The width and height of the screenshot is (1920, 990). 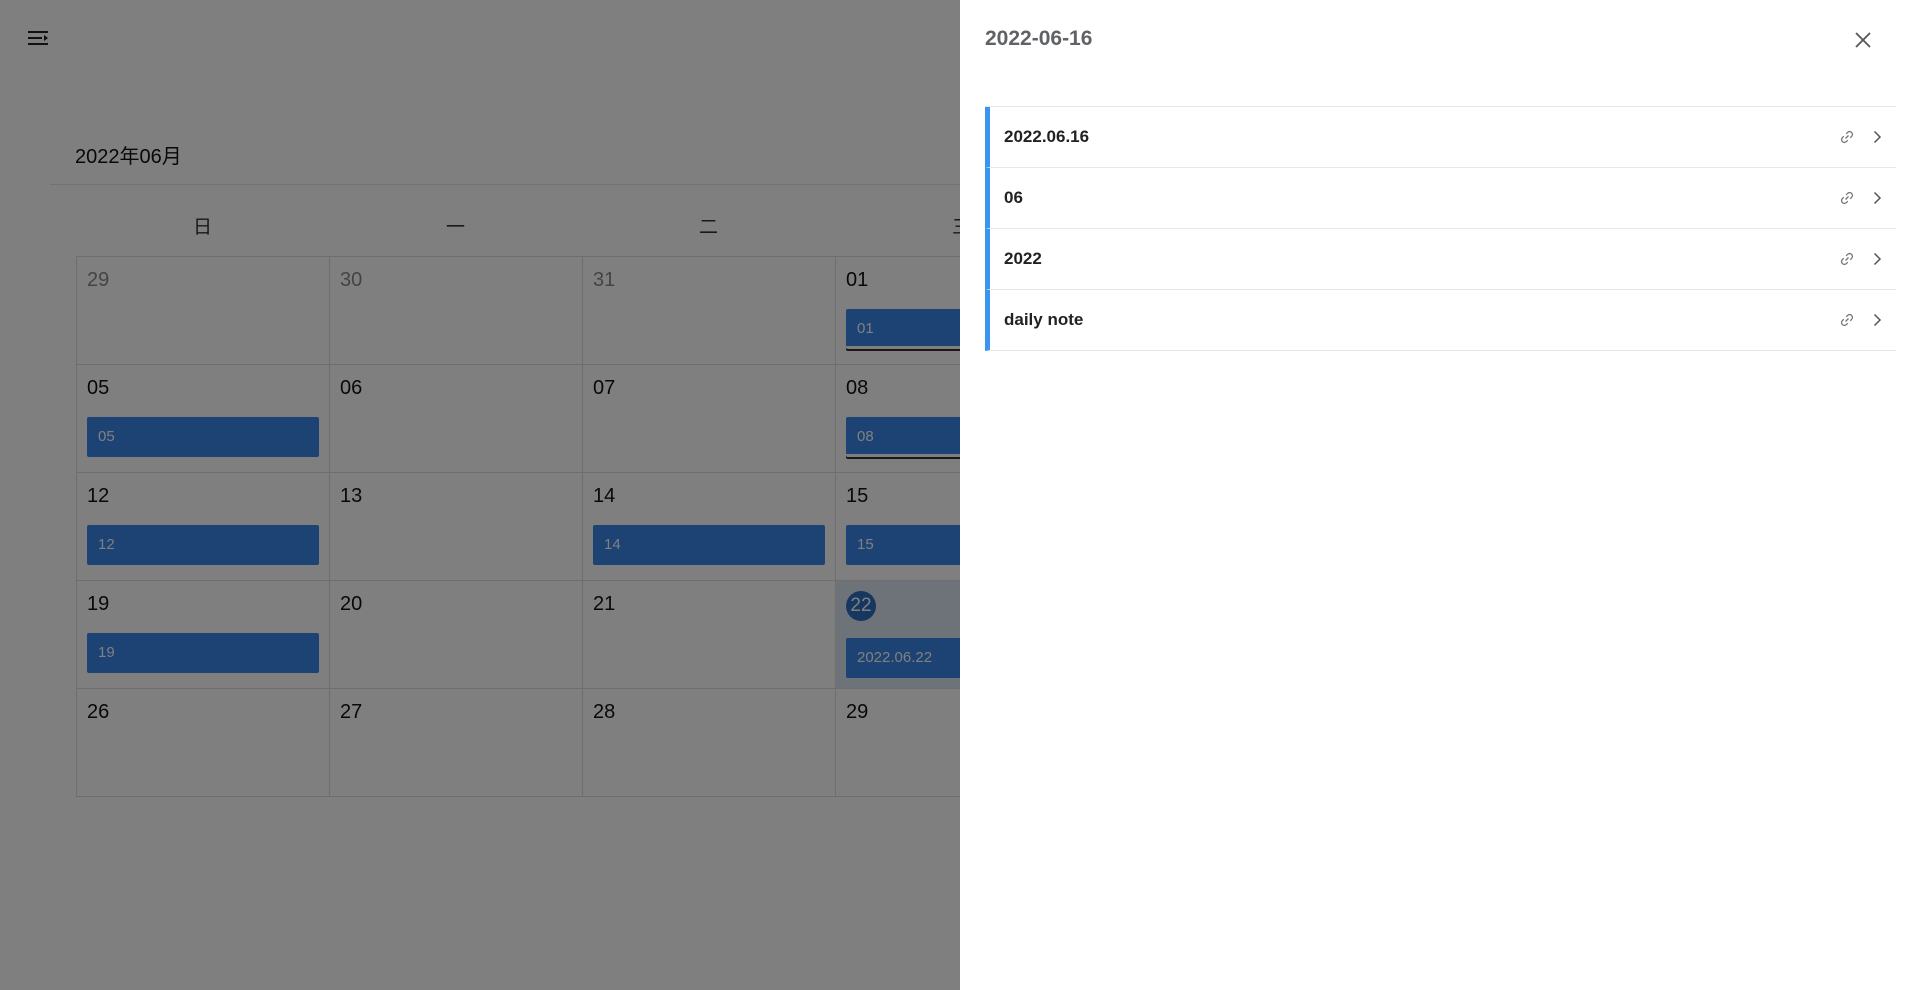 I want to click on window-edge, so click(x=1908, y=495).